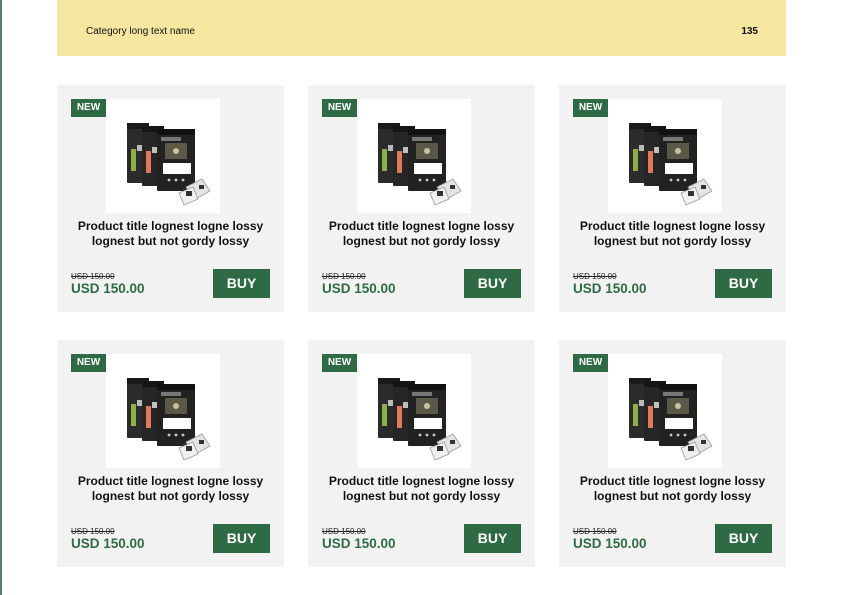 Image resolution: width=842 pixels, height=595 pixels. I want to click on page-edge-line, so click(1, 297).